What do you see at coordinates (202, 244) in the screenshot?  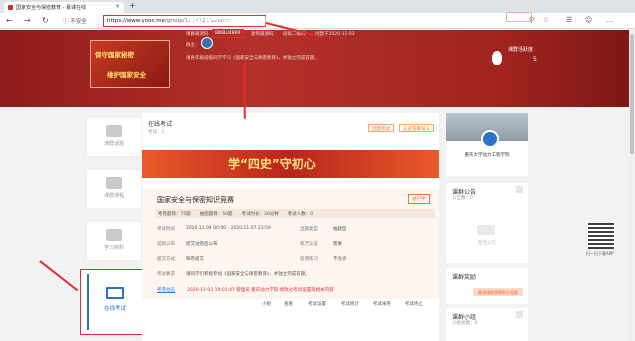 I see `row-value: 提交试卷后公布` at bounding box center [202, 244].